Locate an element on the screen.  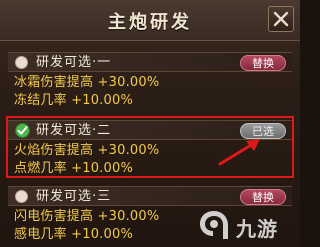
stat-line: 感电几率 +10.00% is located at coordinates (73, 234).